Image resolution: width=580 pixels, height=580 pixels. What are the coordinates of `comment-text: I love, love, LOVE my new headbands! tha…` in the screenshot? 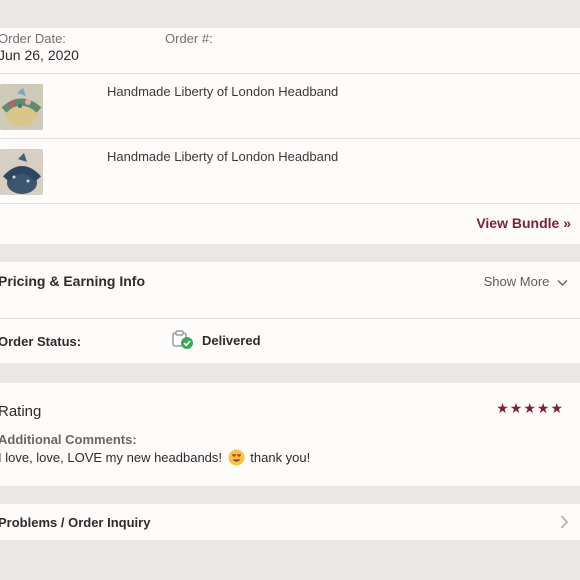 It's located at (155, 459).